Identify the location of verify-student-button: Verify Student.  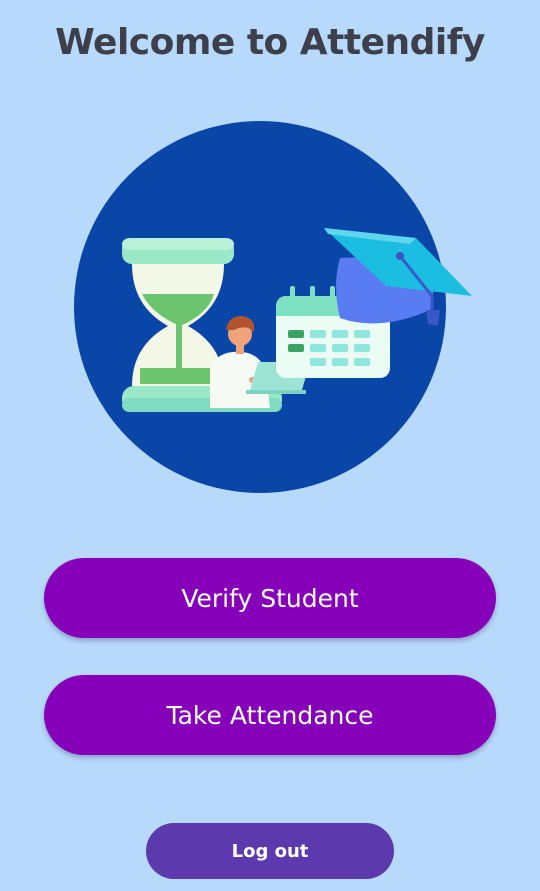
(270, 598).